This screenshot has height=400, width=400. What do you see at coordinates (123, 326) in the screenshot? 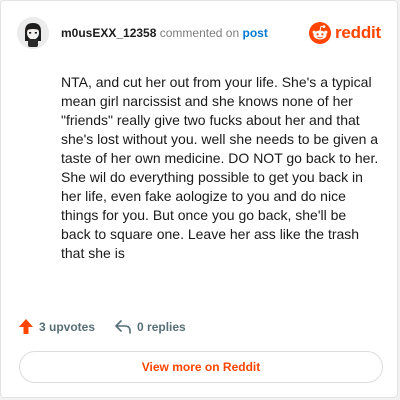
I see `reply-arrow-icon` at bounding box center [123, 326].